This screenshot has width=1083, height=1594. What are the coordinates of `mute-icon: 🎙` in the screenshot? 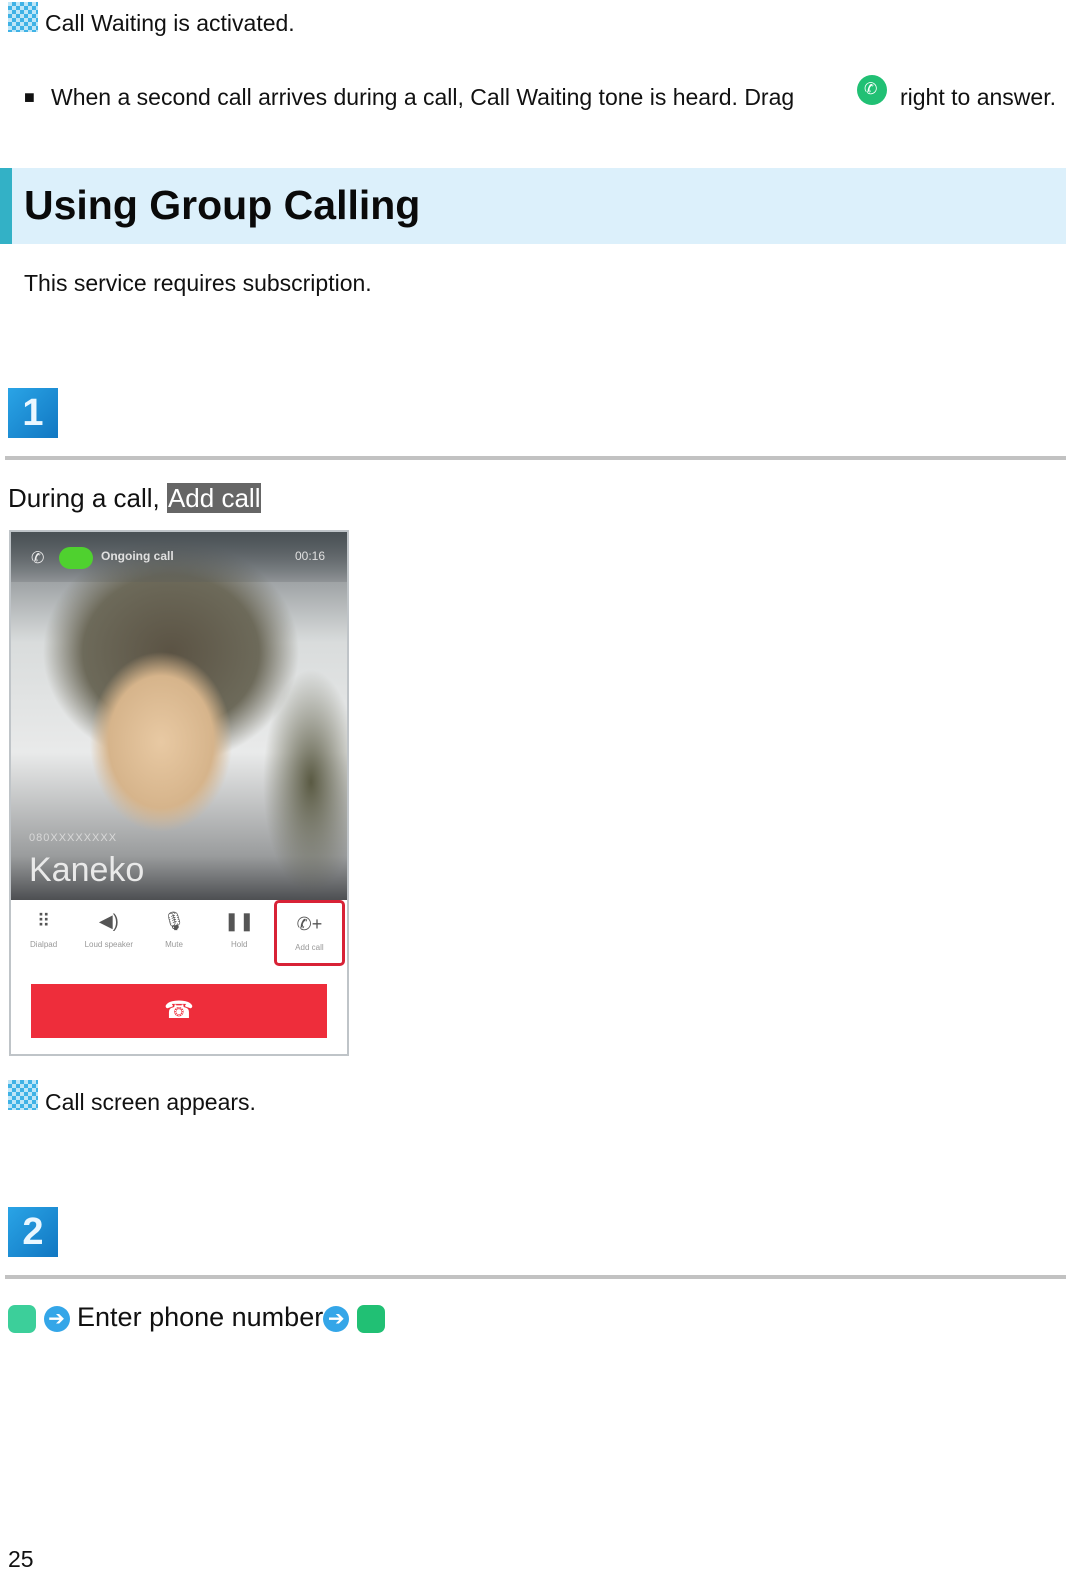 It's located at (174, 921).